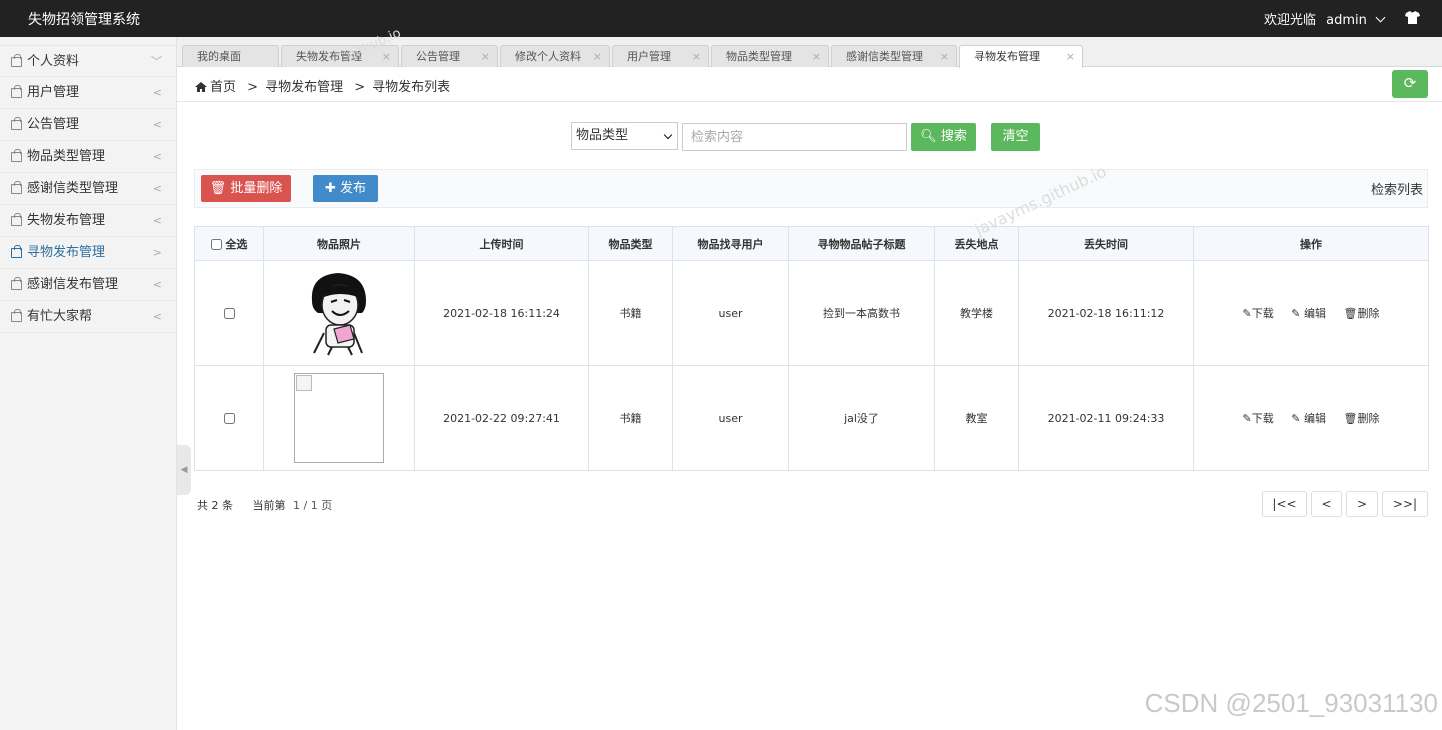  What do you see at coordinates (759, 56) in the screenshot?
I see `tab-label: 物品类型管理` at bounding box center [759, 56].